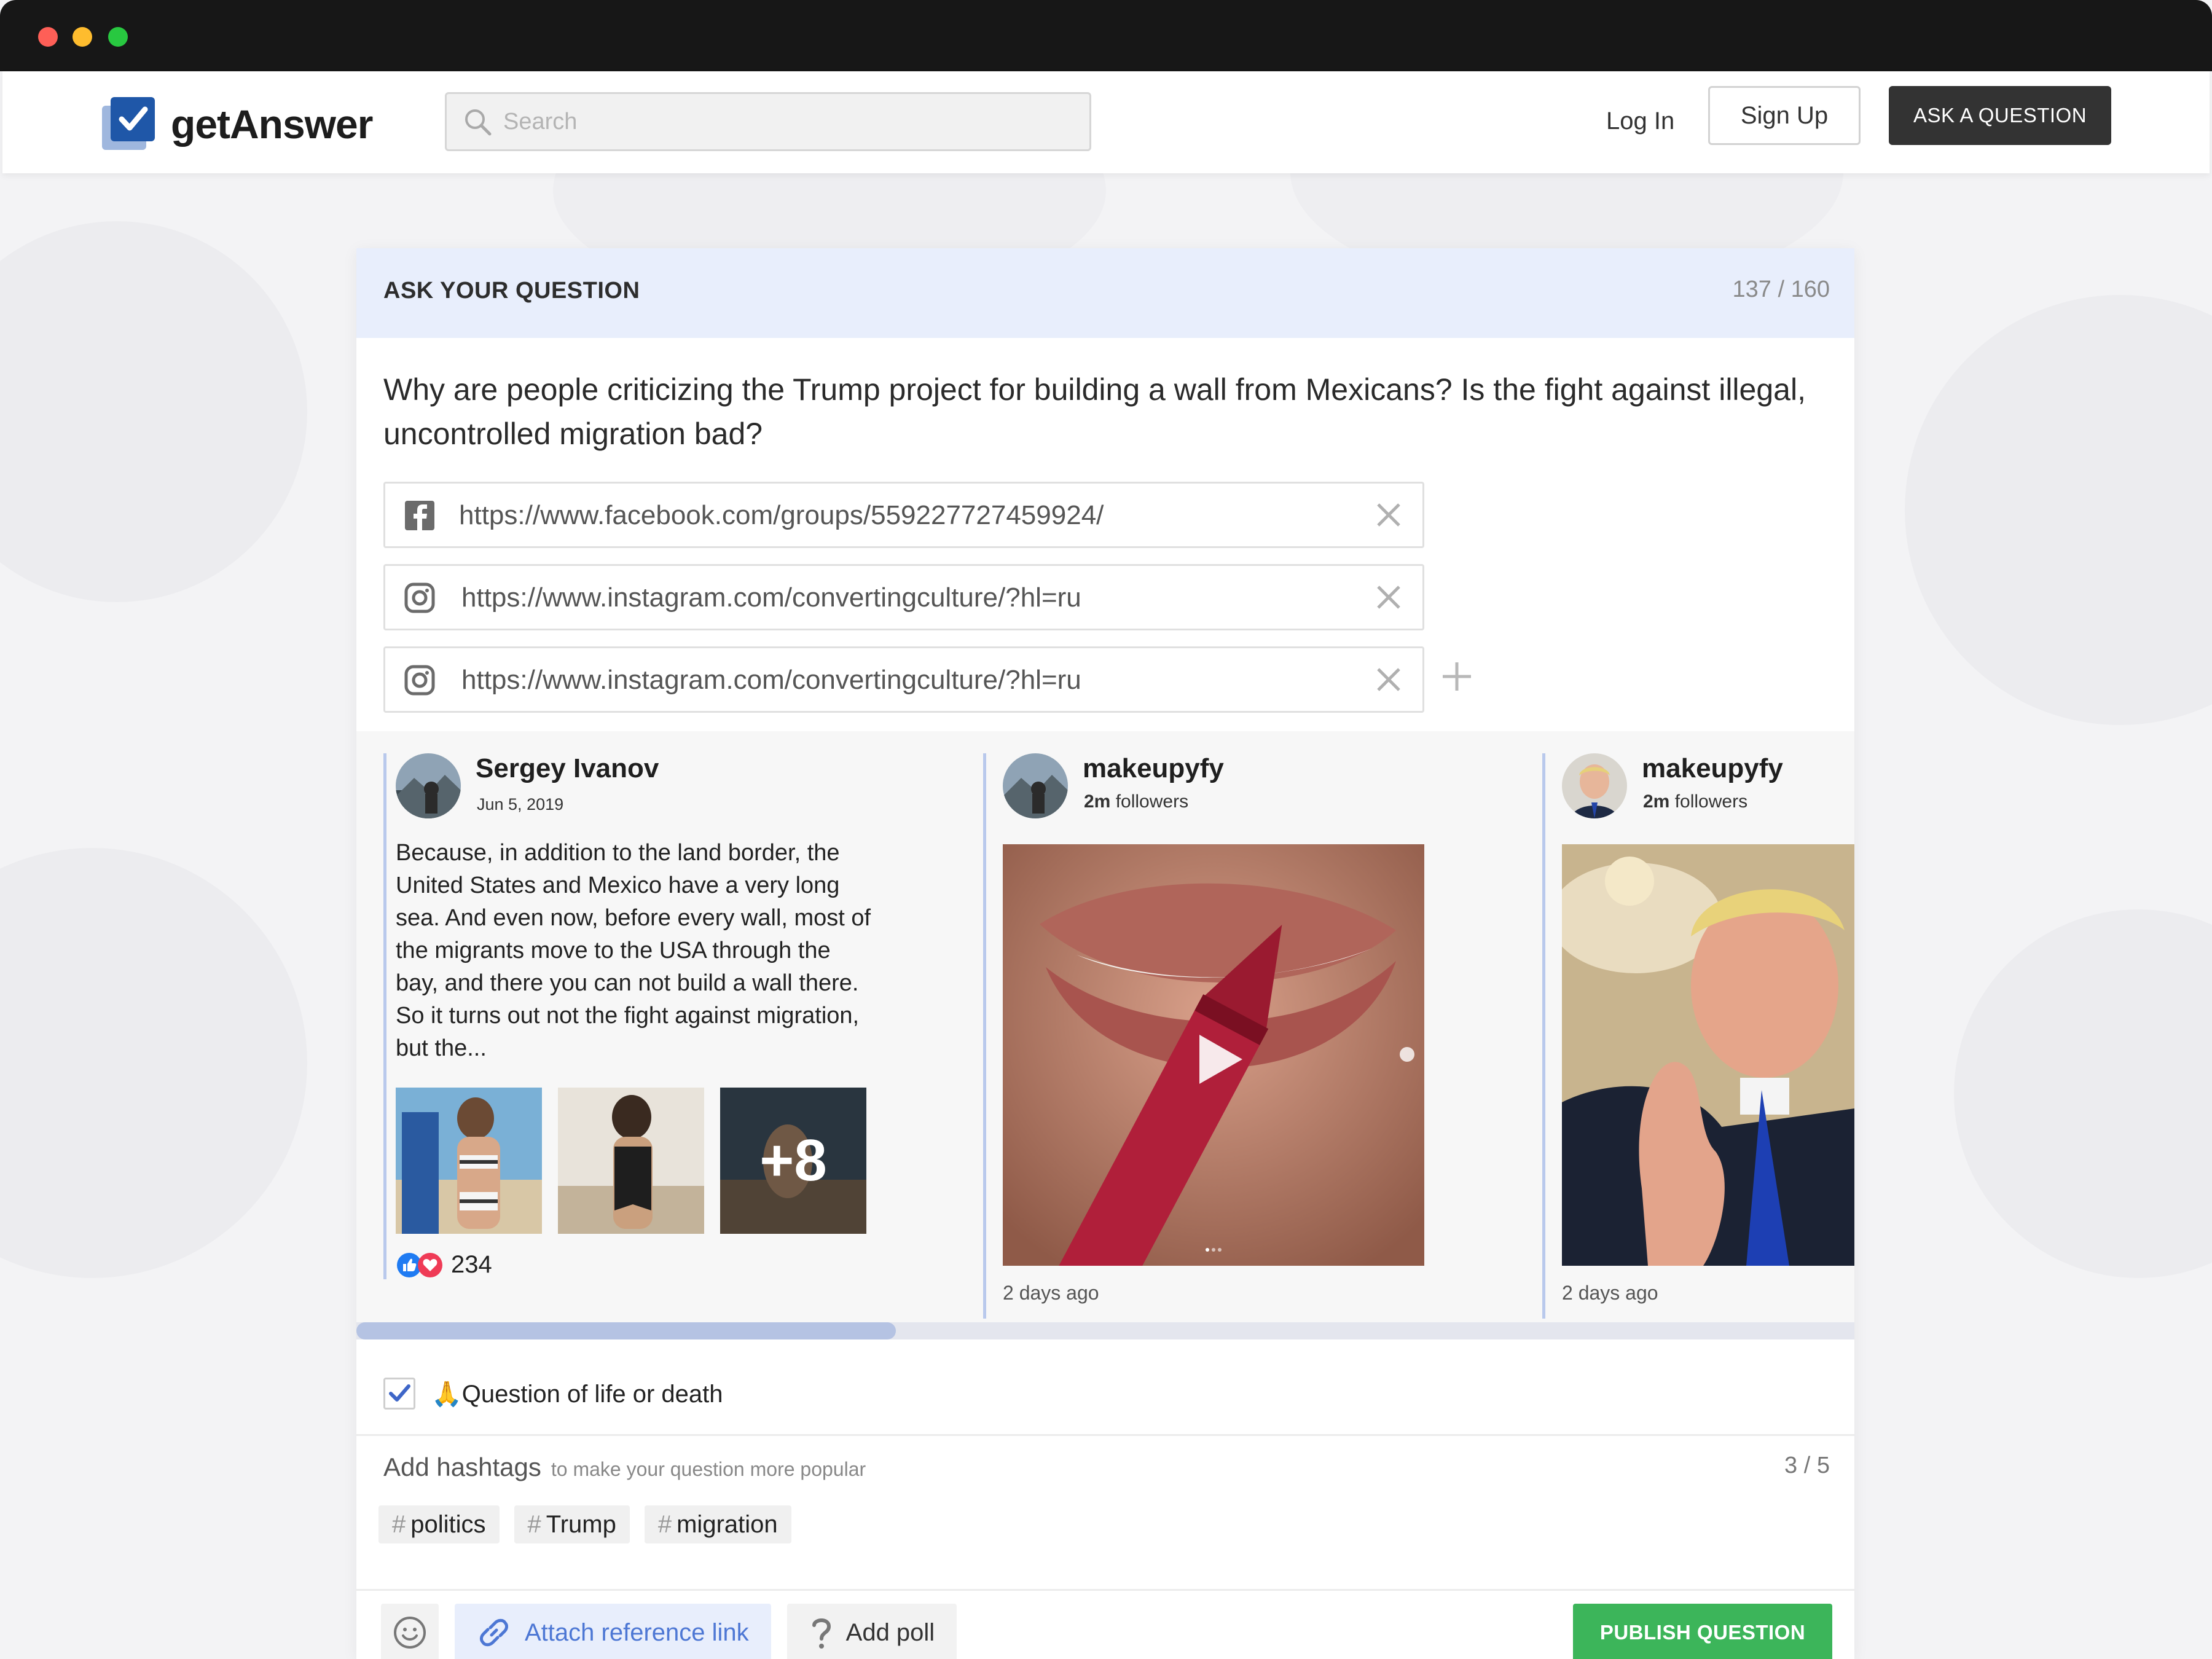 This screenshot has width=2212, height=1659. What do you see at coordinates (1640, 121) in the screenshot?
I see `login-link: Log In` at bounding box center [1640, 121].